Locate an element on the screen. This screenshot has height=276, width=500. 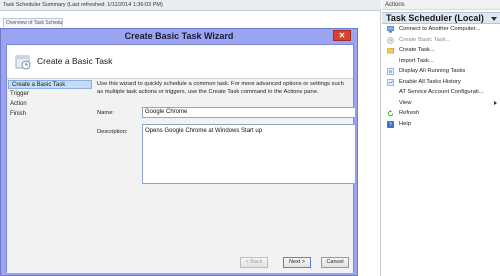
help-icon: ? is located at coordinates (390, 124).